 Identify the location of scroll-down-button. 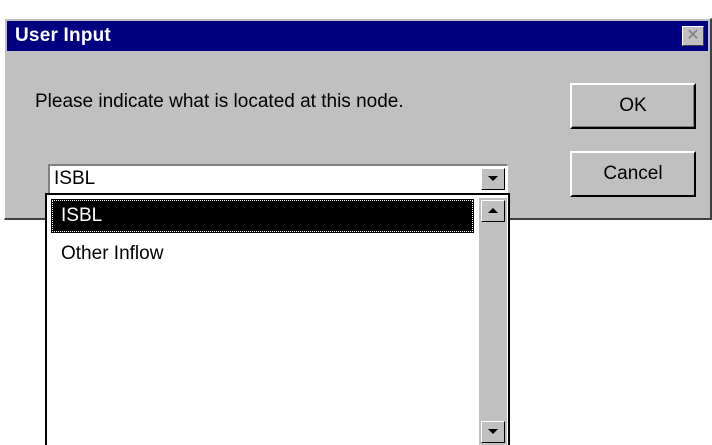
(493, 432).